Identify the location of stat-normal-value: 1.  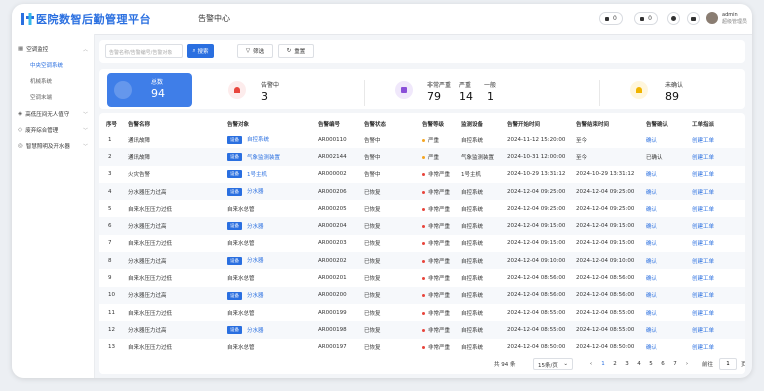
(490, 96).